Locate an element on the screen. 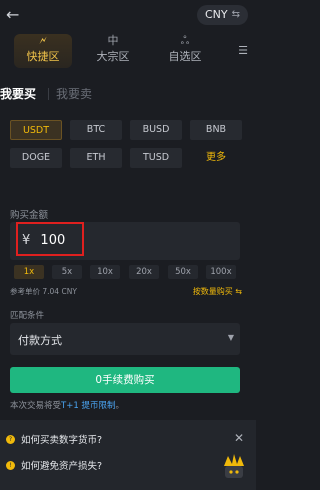 This screenshot has height=490, width=320. coin-doge: DOGE is located at coordinates (36, 158).